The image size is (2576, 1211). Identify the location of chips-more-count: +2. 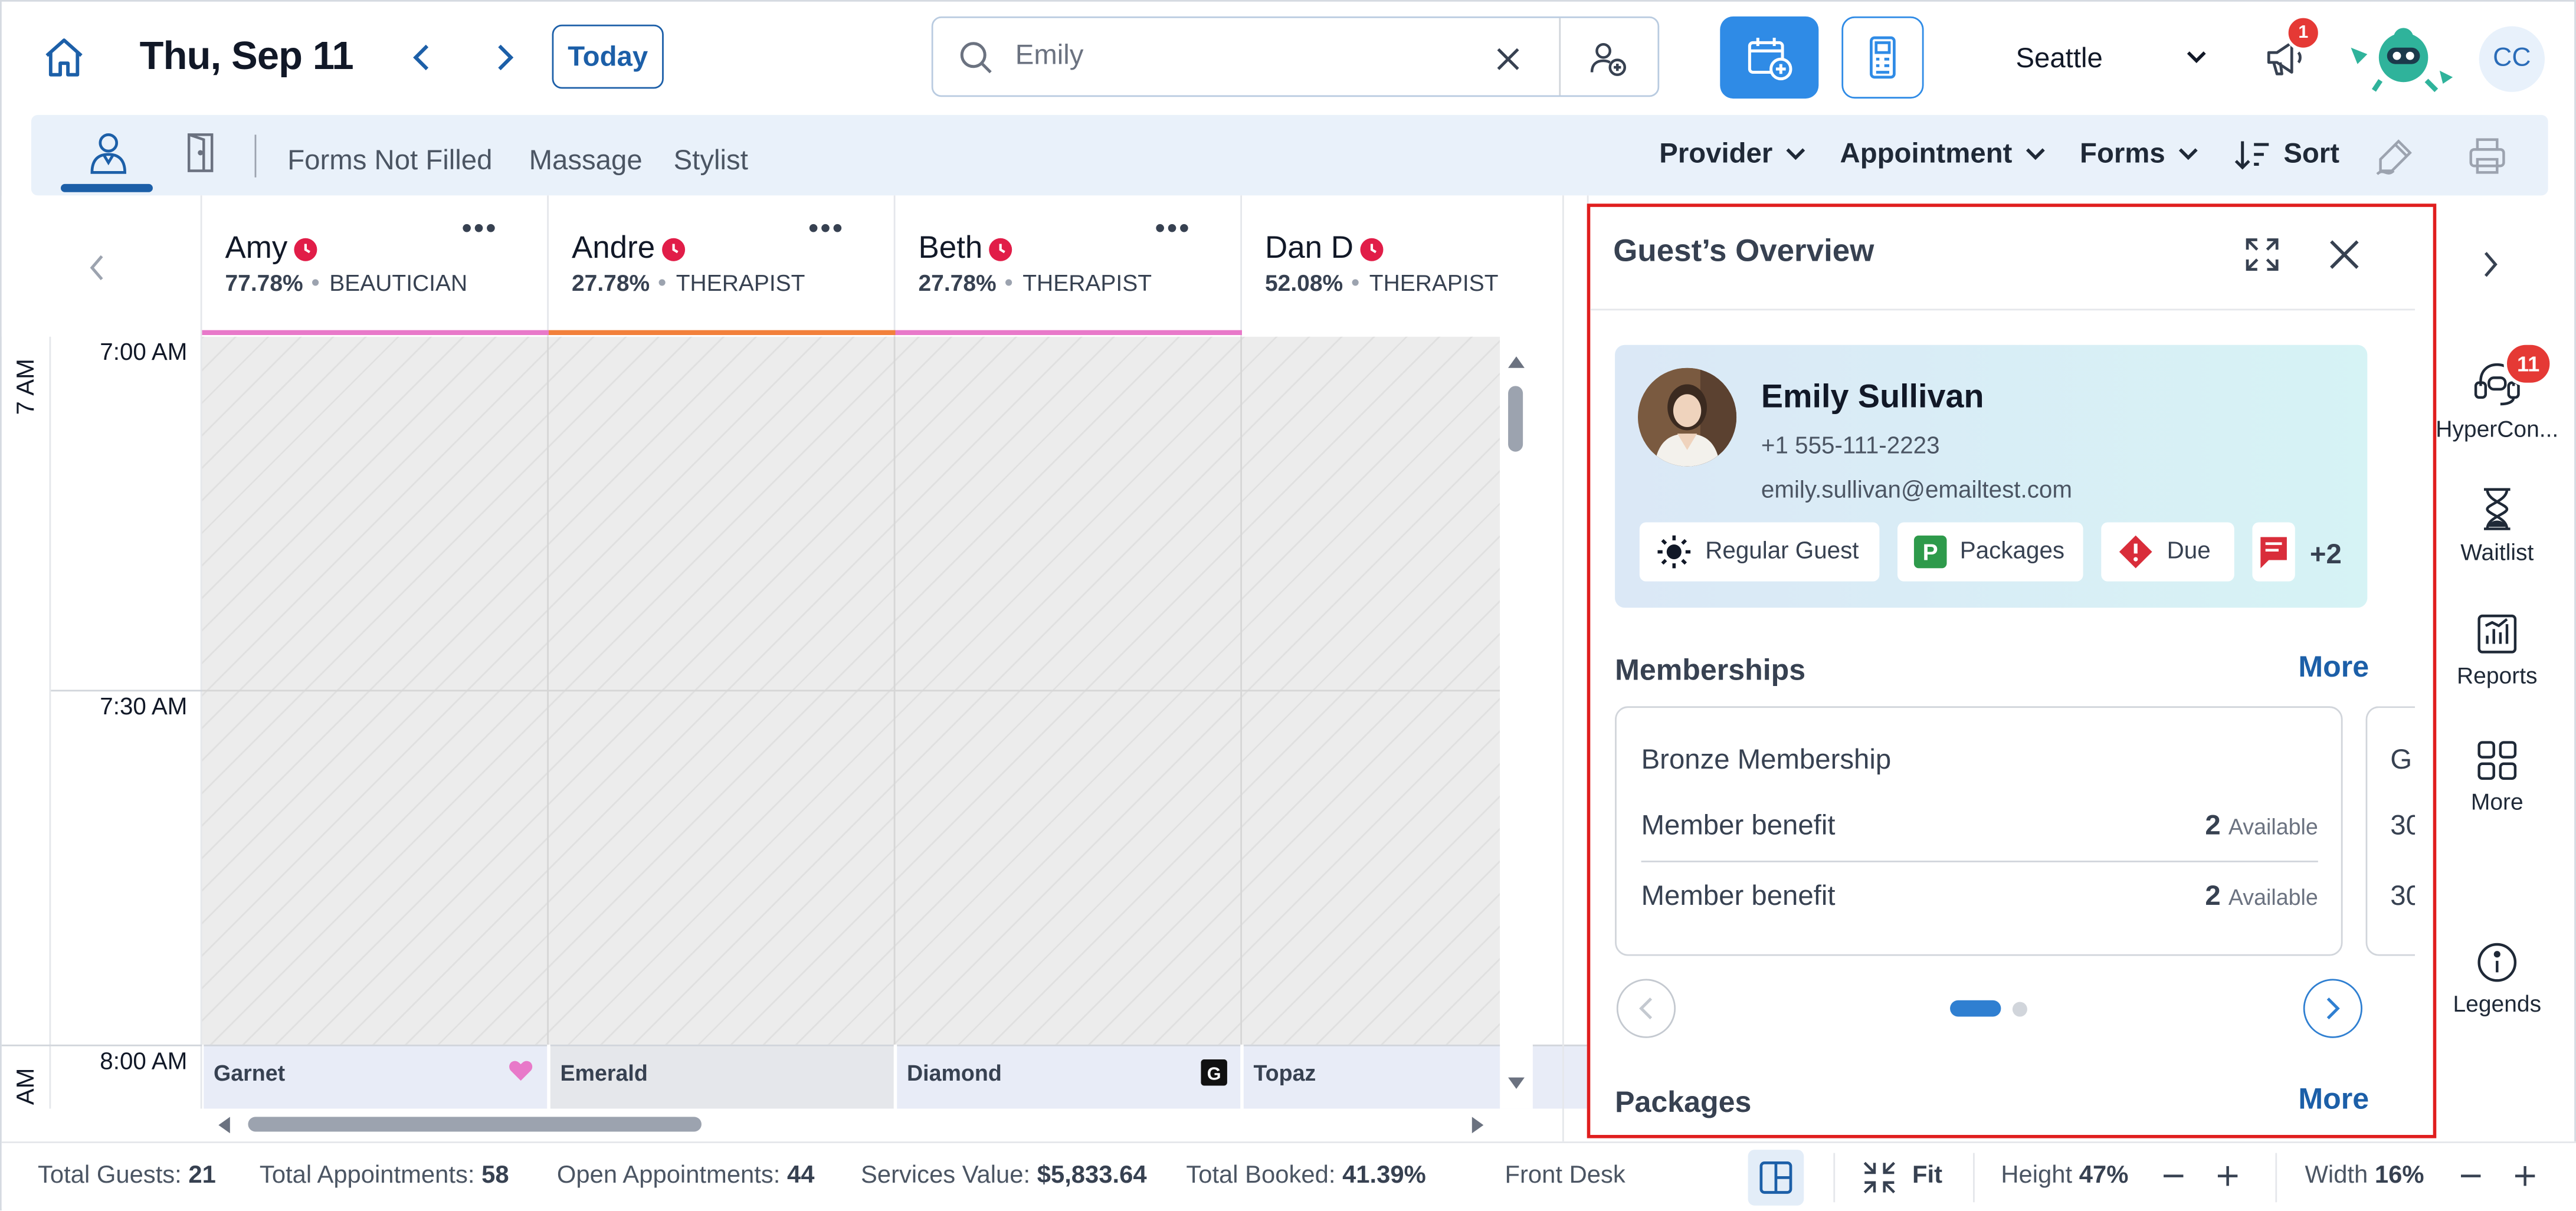
(2326, 555).